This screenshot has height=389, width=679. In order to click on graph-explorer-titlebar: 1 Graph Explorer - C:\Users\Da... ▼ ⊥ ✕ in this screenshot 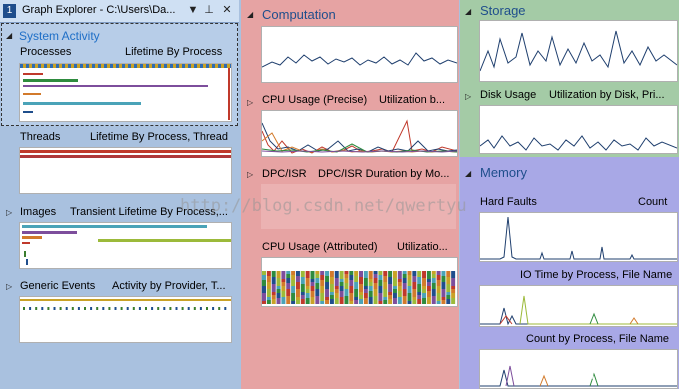, I will do `click(119, 11)`.